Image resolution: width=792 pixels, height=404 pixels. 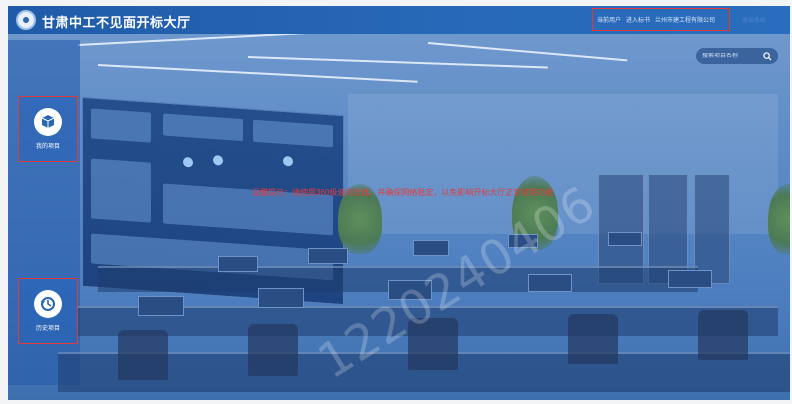 What do you see at coordinates (48, 304) in the screenshot?
I see `history-icon` at bounding box center [48, 304].